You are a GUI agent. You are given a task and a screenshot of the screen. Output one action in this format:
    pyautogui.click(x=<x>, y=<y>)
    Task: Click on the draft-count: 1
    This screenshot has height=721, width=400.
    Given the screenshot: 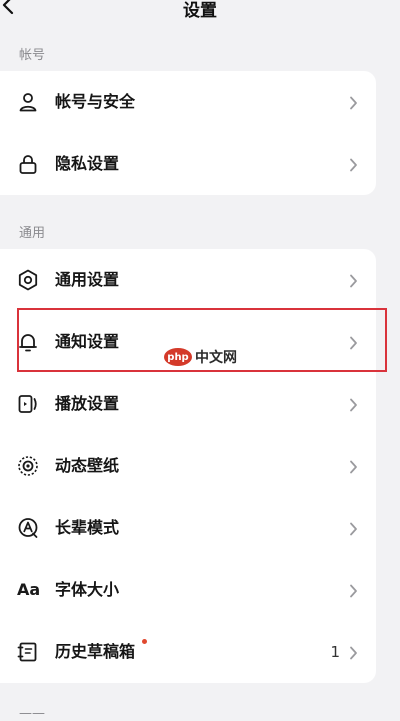 What is the action you would take?
    pyautogui.click(x=335, y=652)
    